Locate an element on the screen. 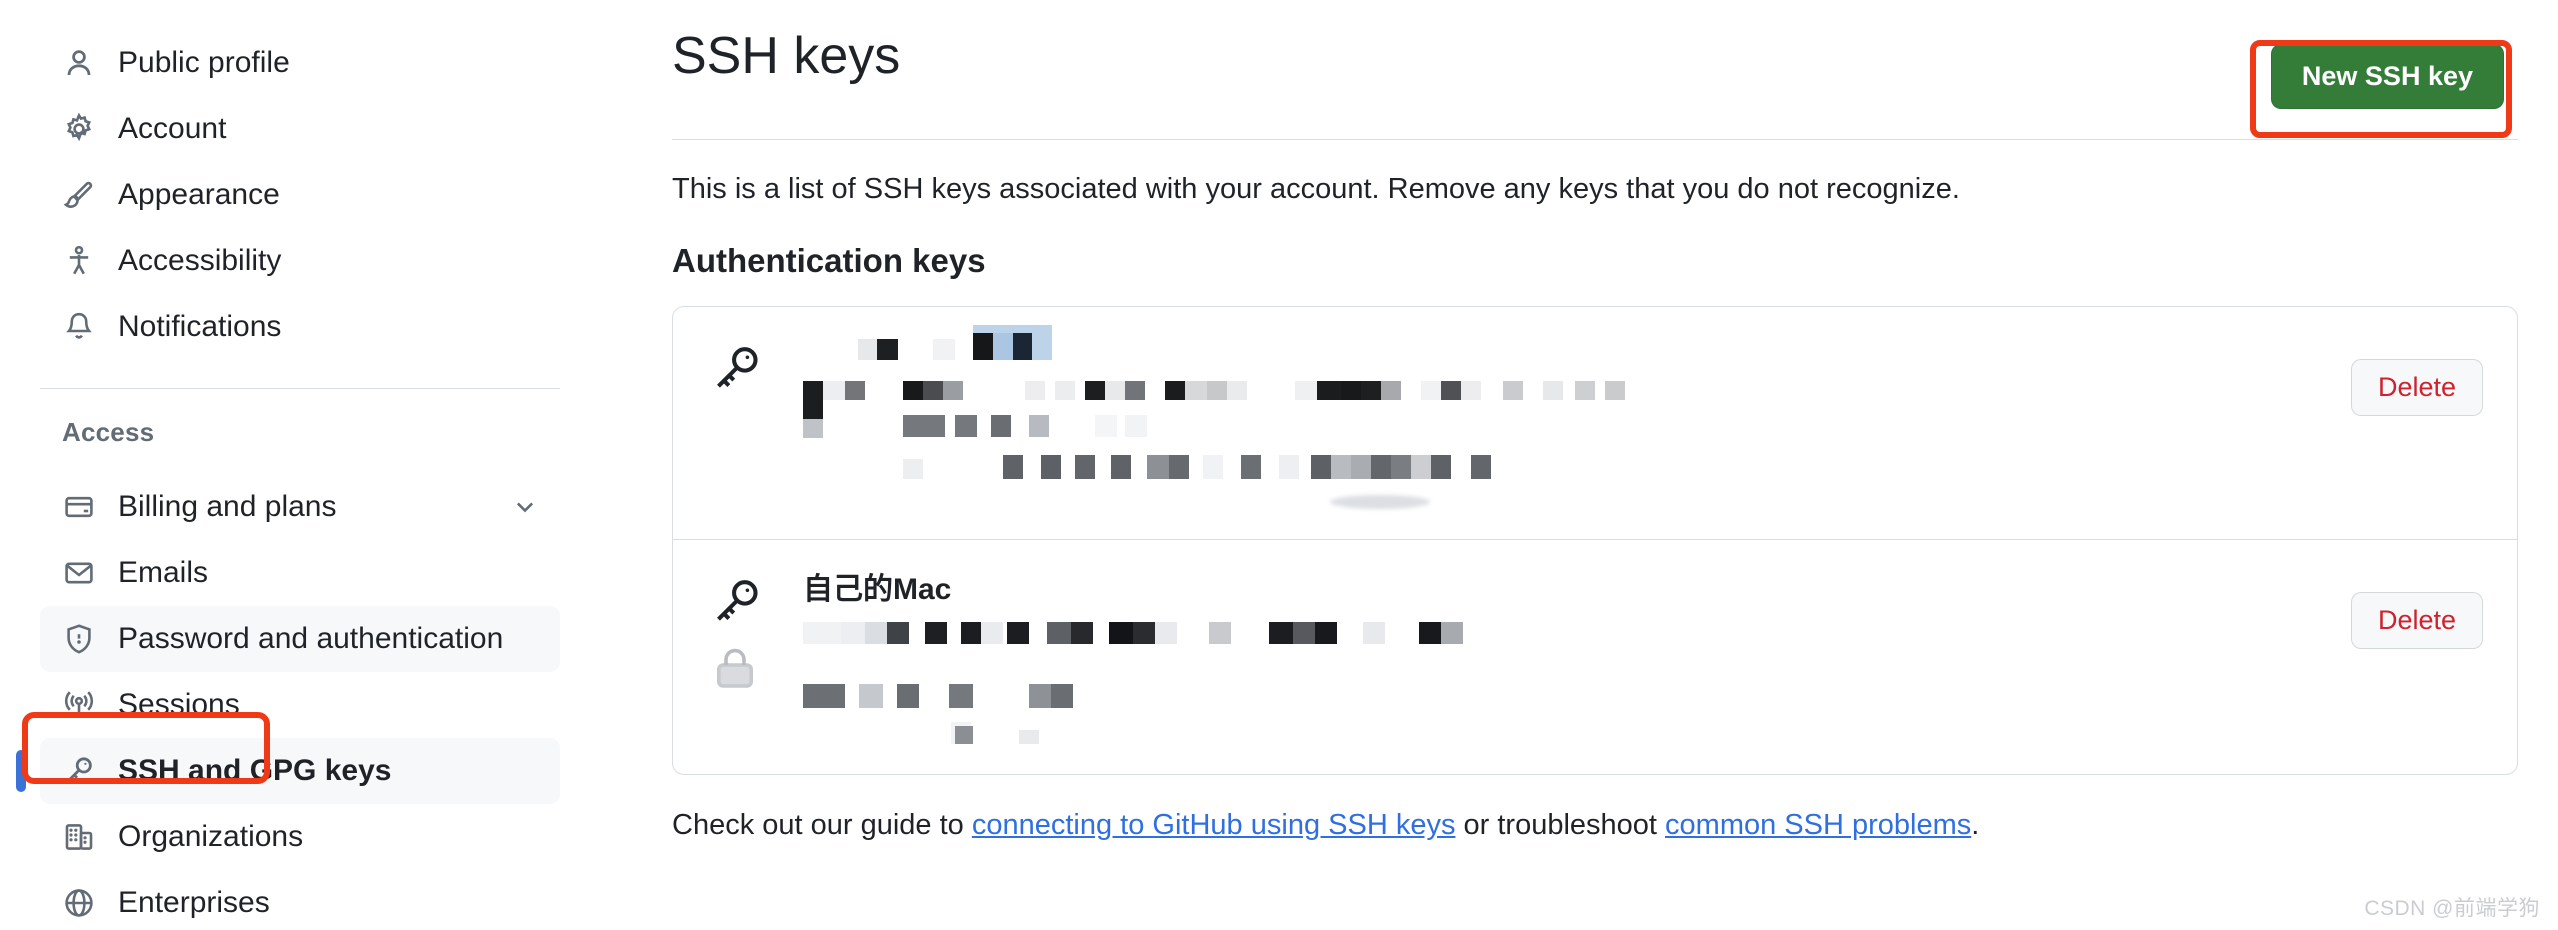 This screenshot has width=2558, height=930. sidebar-item-label: Appearance is located at coordinates (199, 194).